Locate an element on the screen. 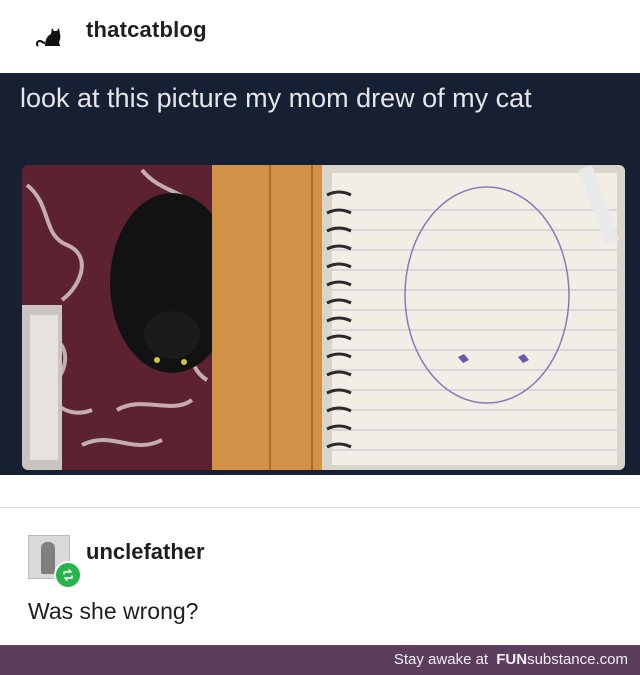 Image resolution: width=640 pixels, height=675 pixels. footer-brand-bold: FUN is located at coordinates (512, 659).